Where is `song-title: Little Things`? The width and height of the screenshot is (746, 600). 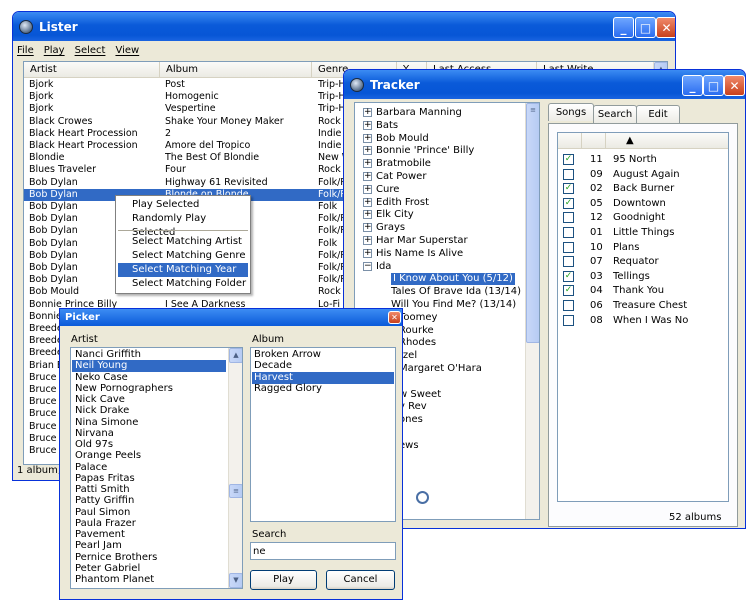
song-title: Little Things is located at coordinates (643, 233).